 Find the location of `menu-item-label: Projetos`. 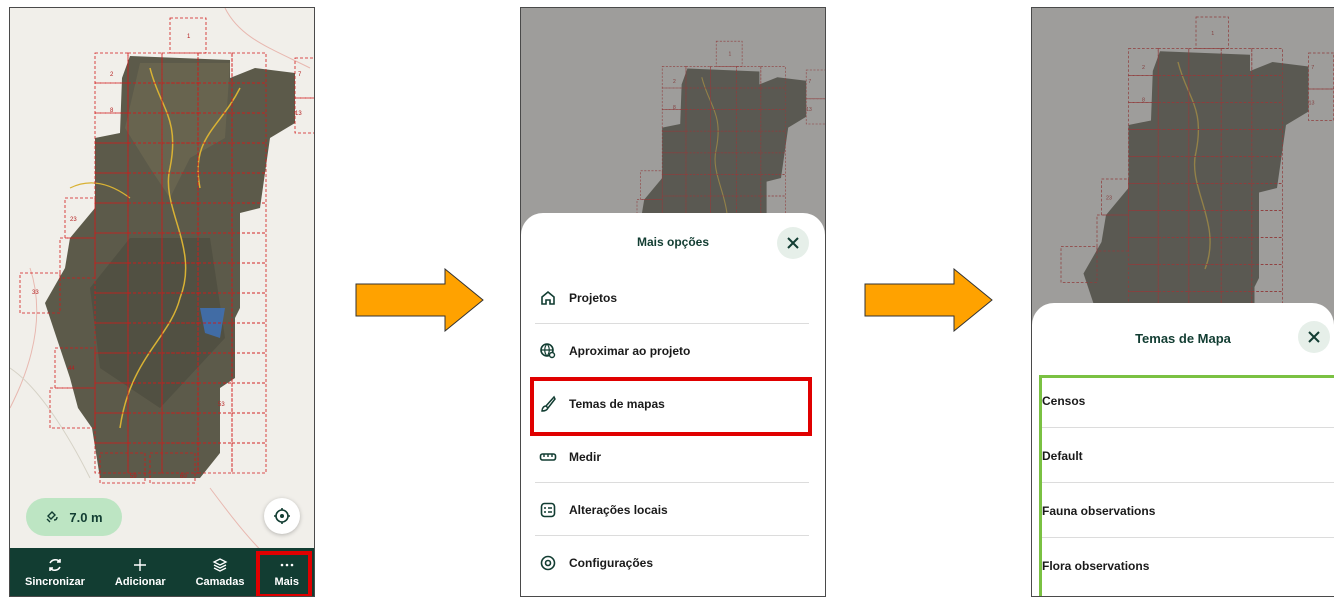

menu-item-label: Projetos is located at coordinates (593, 297).